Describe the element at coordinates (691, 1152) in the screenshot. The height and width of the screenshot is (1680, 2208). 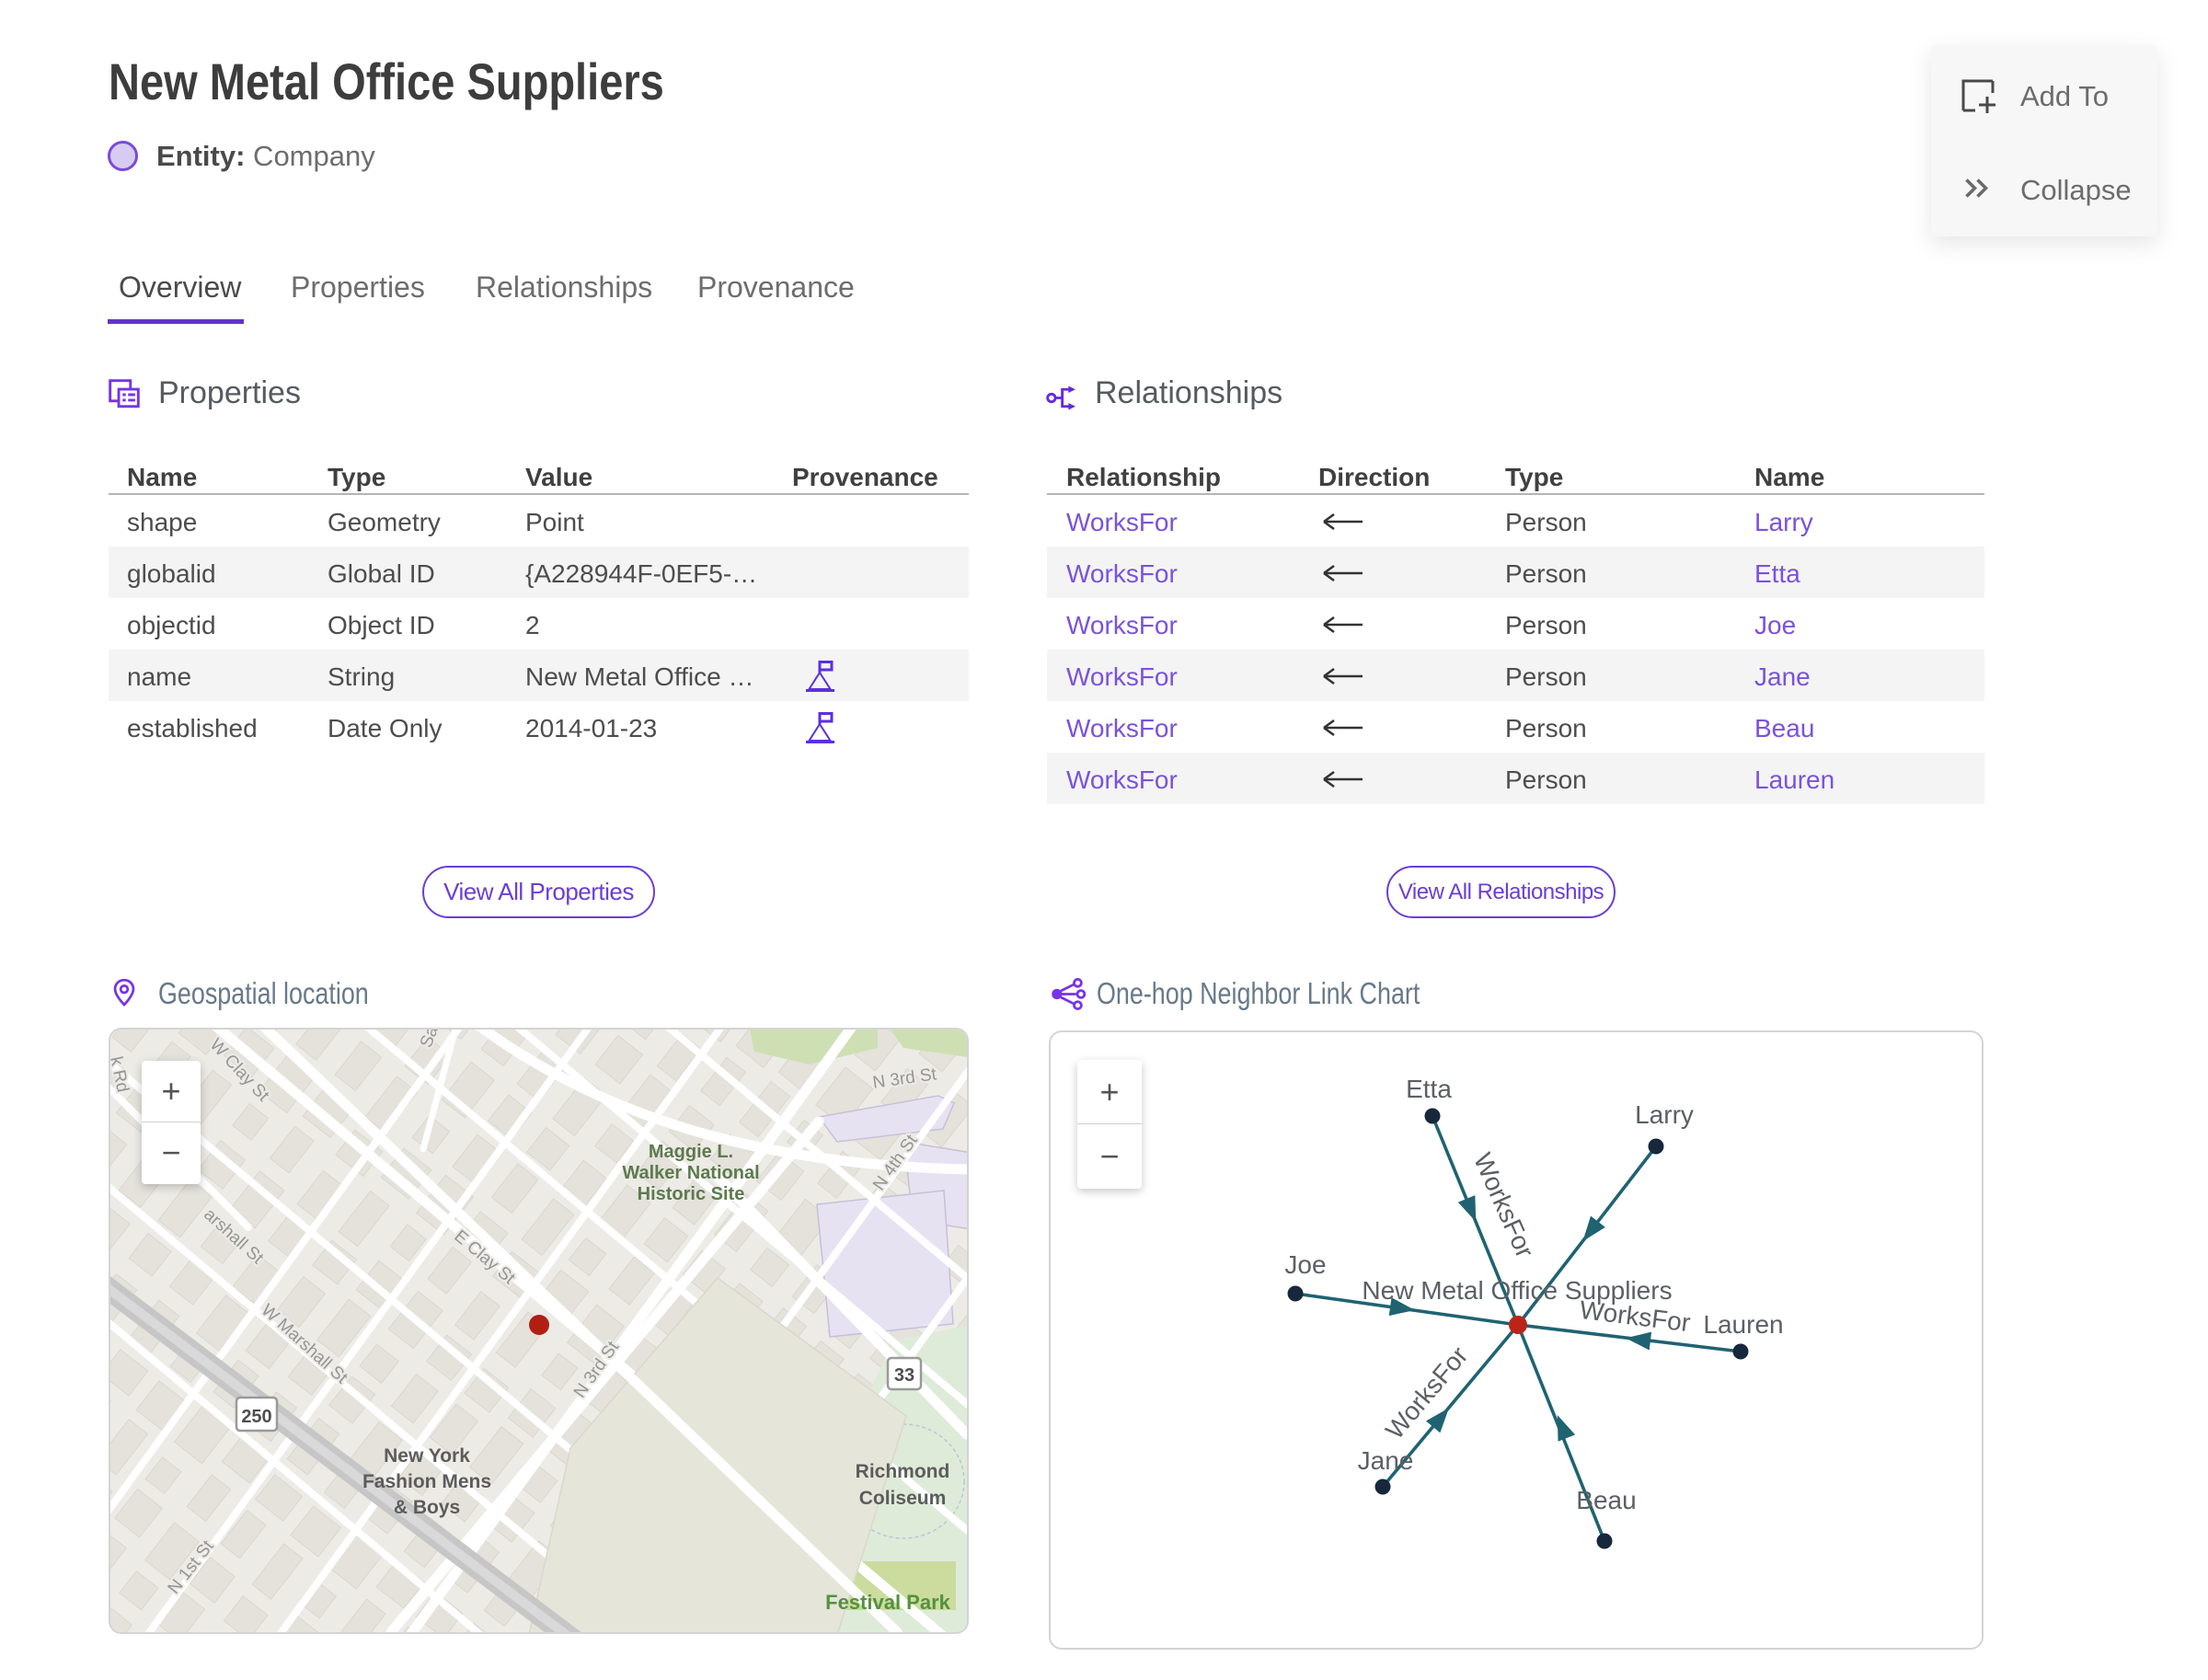
I see `svg-text: Maggie L.` at that location.